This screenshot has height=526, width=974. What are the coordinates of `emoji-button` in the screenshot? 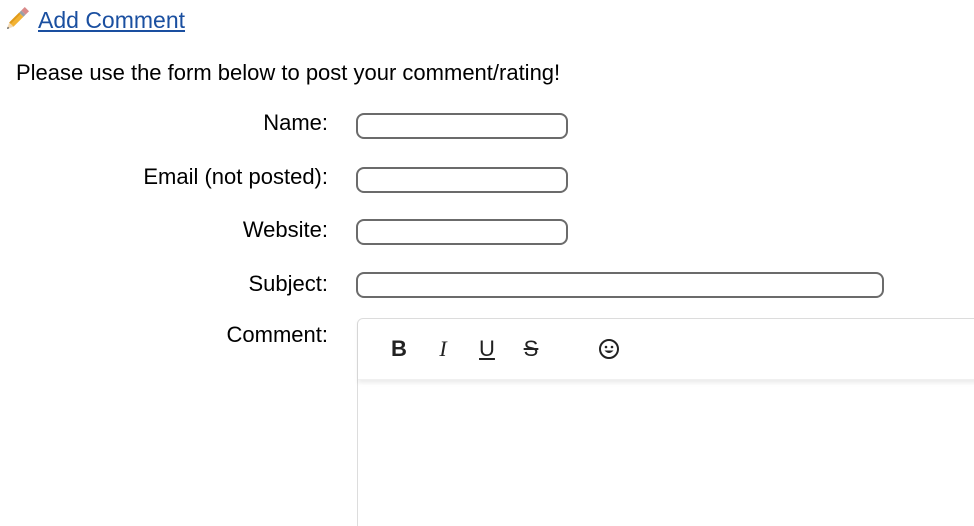 It's located at (609, 349).